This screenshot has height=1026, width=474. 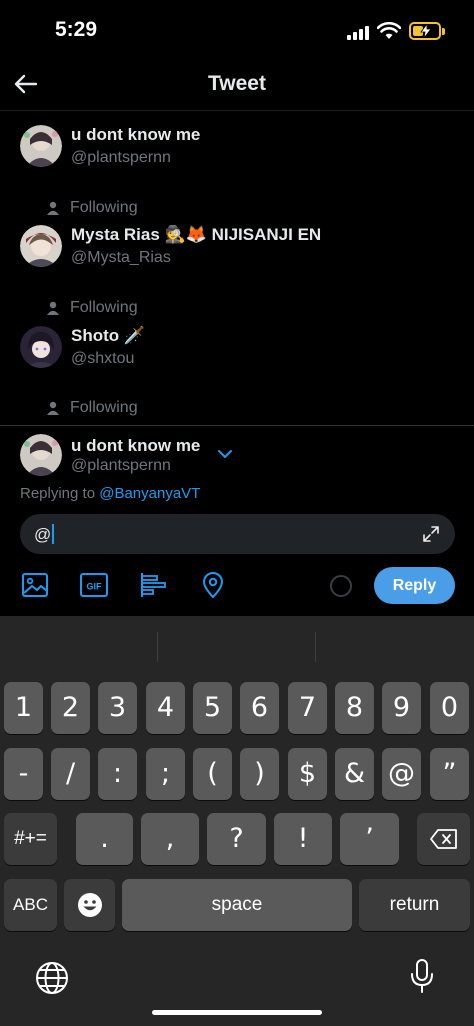 I want to click on account-handle: @plantspernn, so click(x=121, y=465).